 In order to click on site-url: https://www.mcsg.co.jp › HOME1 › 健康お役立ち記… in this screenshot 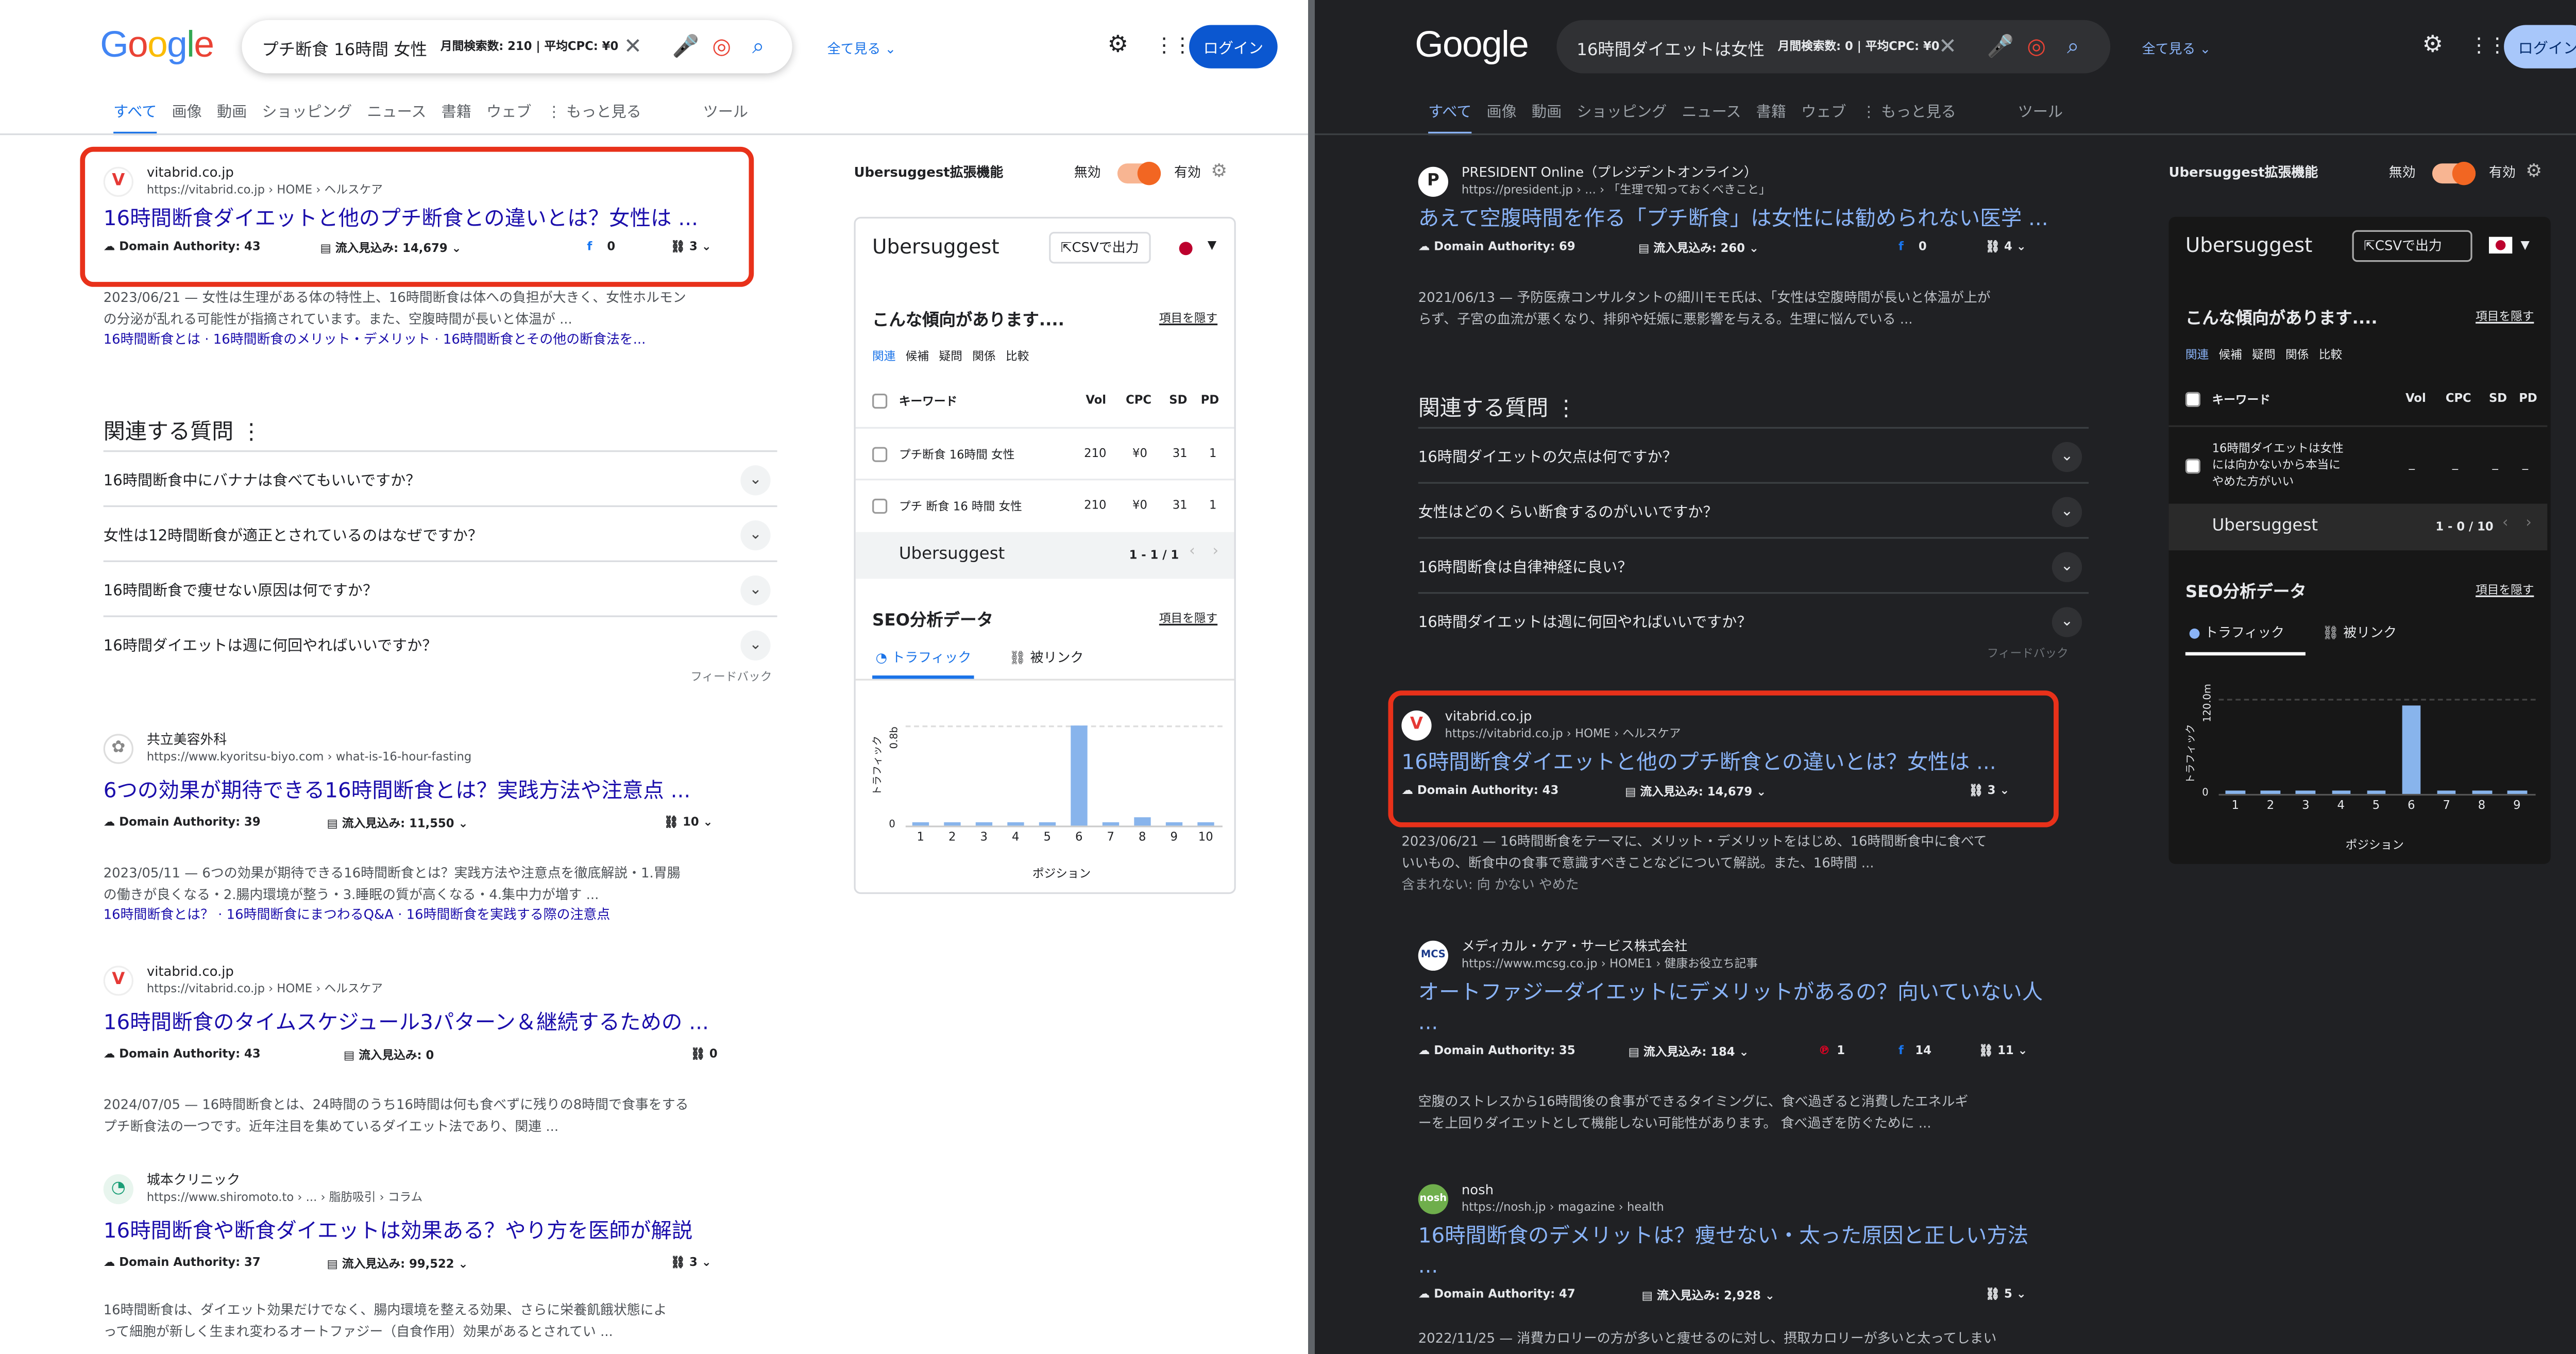, I will do `click(1610, 964)`.